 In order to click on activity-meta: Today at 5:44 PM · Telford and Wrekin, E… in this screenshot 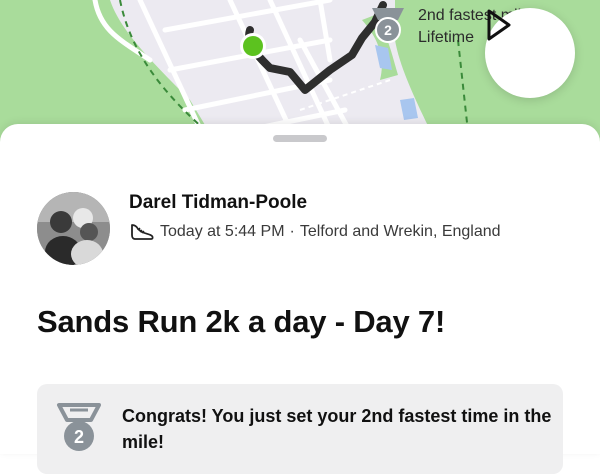, I will do `click(315, 232)`.